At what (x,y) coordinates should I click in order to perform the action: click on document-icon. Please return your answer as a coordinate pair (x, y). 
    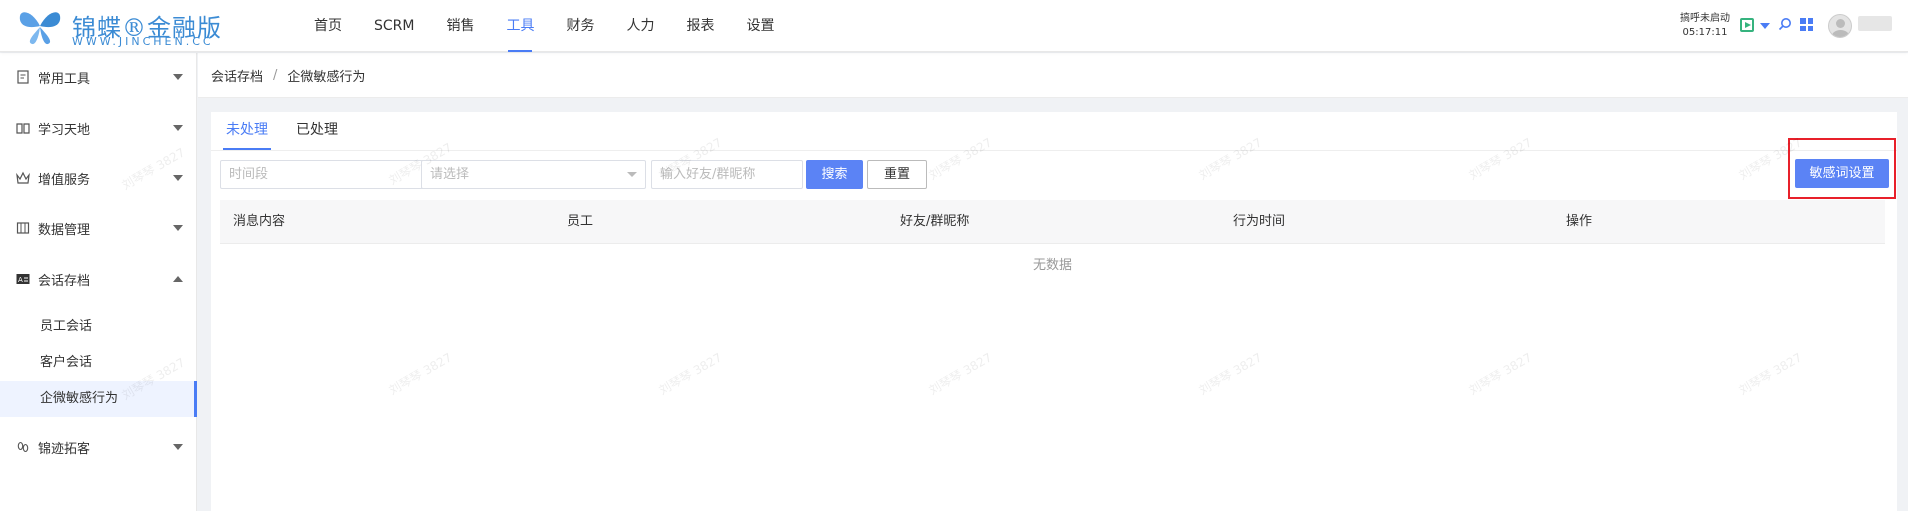
    Looking at the image, I should click on (23, 77).